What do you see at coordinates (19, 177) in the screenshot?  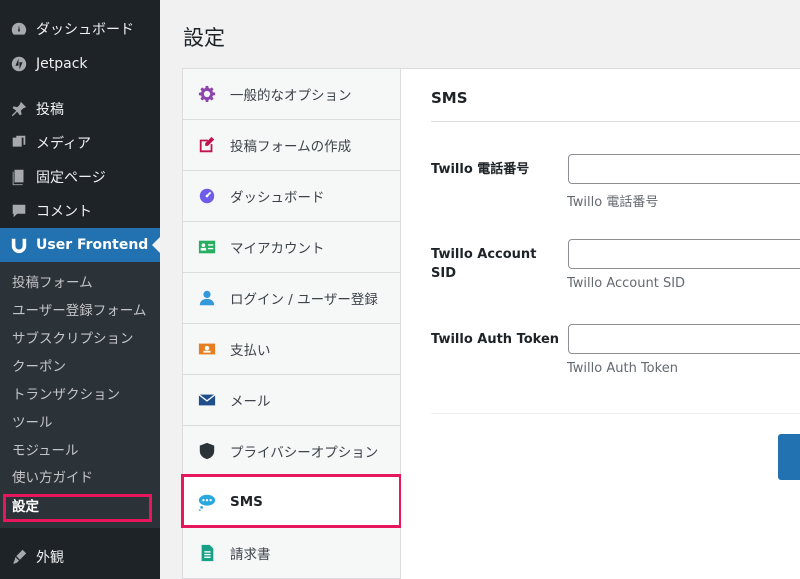 I see `page-icon` at bounding box center [19, 177].